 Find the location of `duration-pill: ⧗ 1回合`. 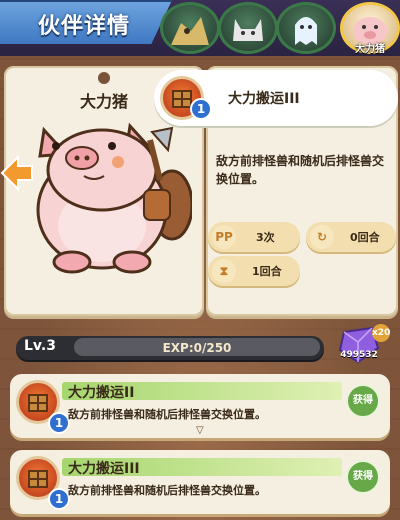

duration-pill: ⧗ 1回合 is located at coordinates (254, 271).